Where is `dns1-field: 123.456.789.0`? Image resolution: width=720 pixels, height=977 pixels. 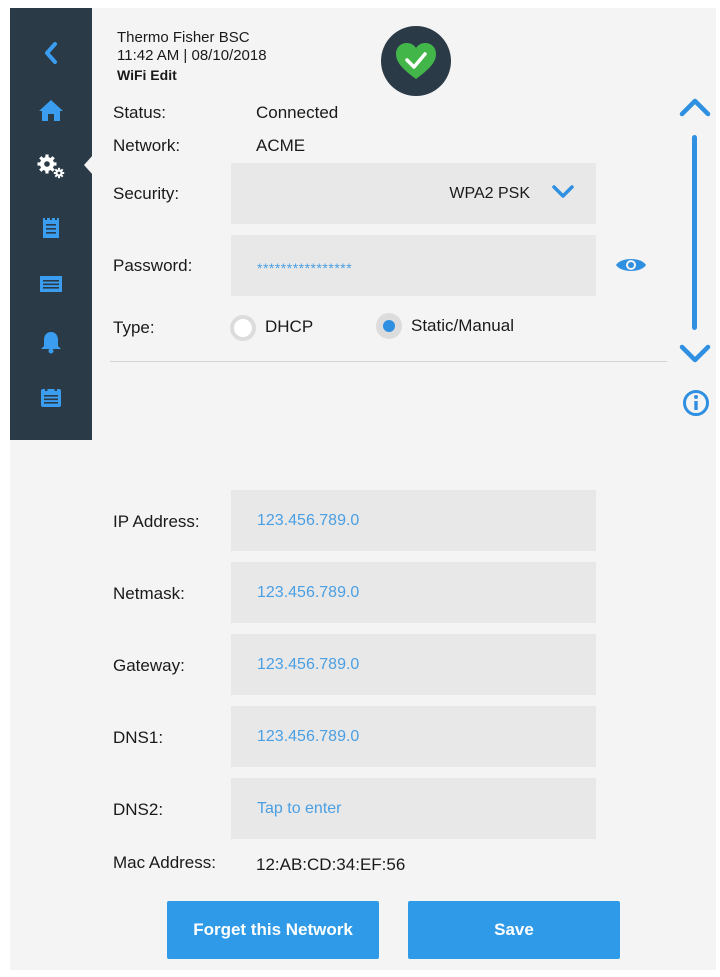 dns1-field: 123.456.789.0 is located at coordinates (413, 736).